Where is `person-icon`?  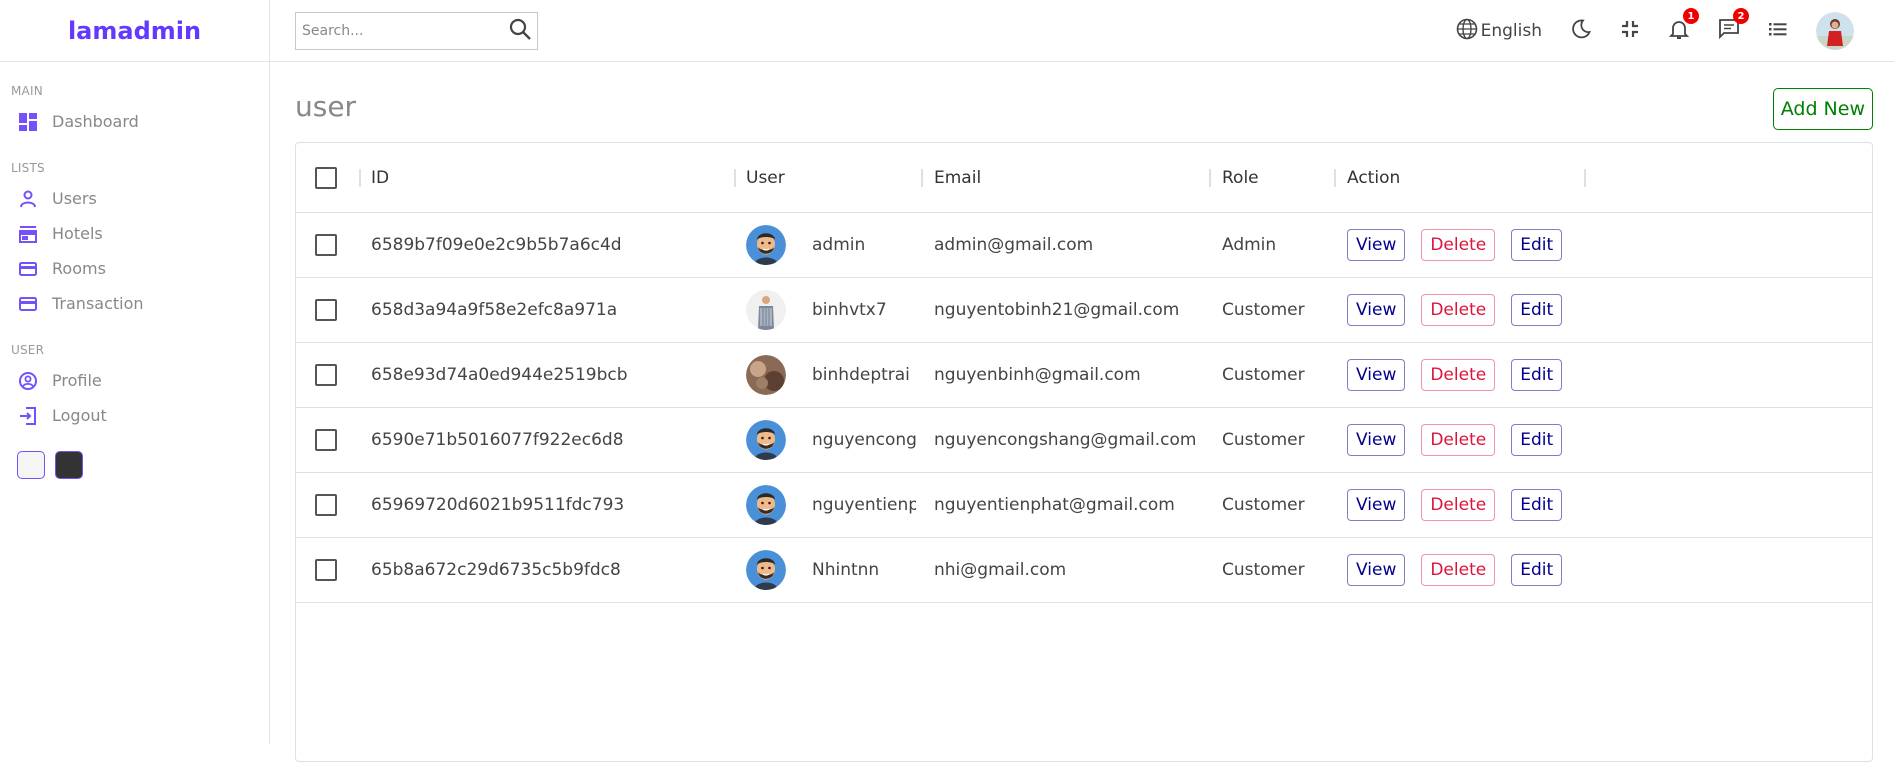
person-icon is located at coordinates (28, 199).